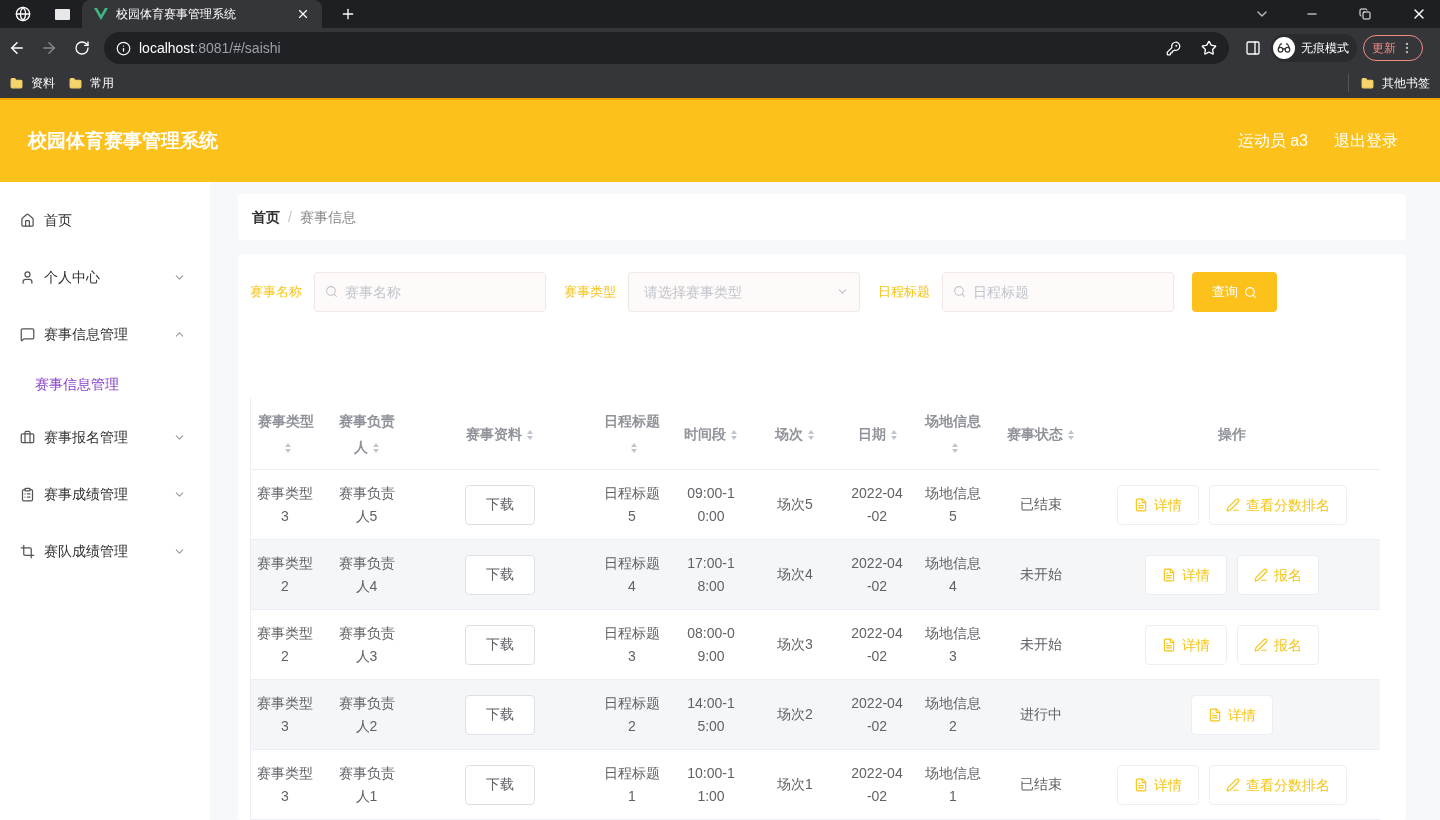 Image resolution: width=1440 pixels, height=820 pixels. Describe the element at coordinates (105, 277) in the screenshot. I see `sidebar-item: 个人中心` at that location.